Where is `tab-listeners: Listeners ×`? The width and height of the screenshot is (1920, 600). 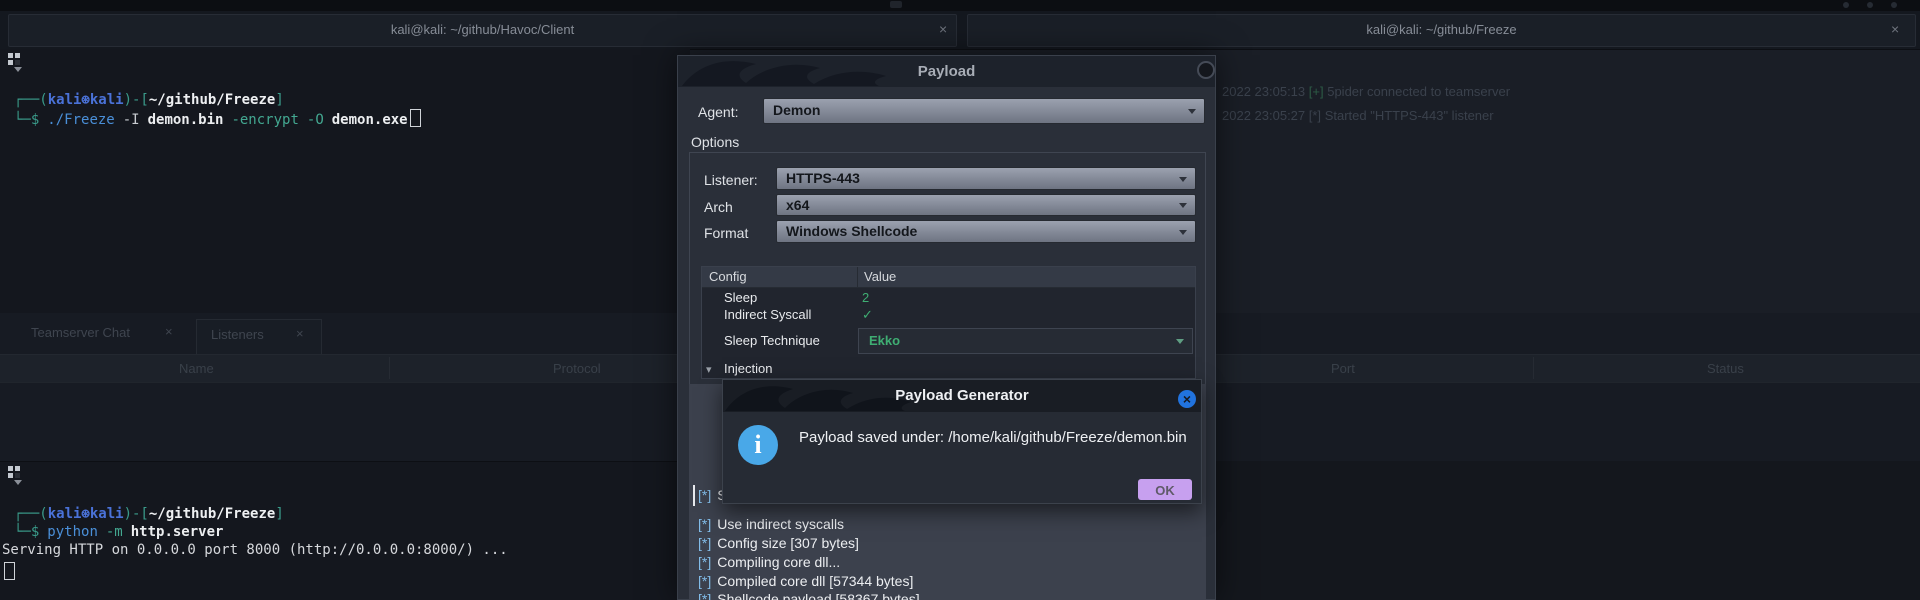
tab-listeners: Listeners × is located at coordinates (259, 337).